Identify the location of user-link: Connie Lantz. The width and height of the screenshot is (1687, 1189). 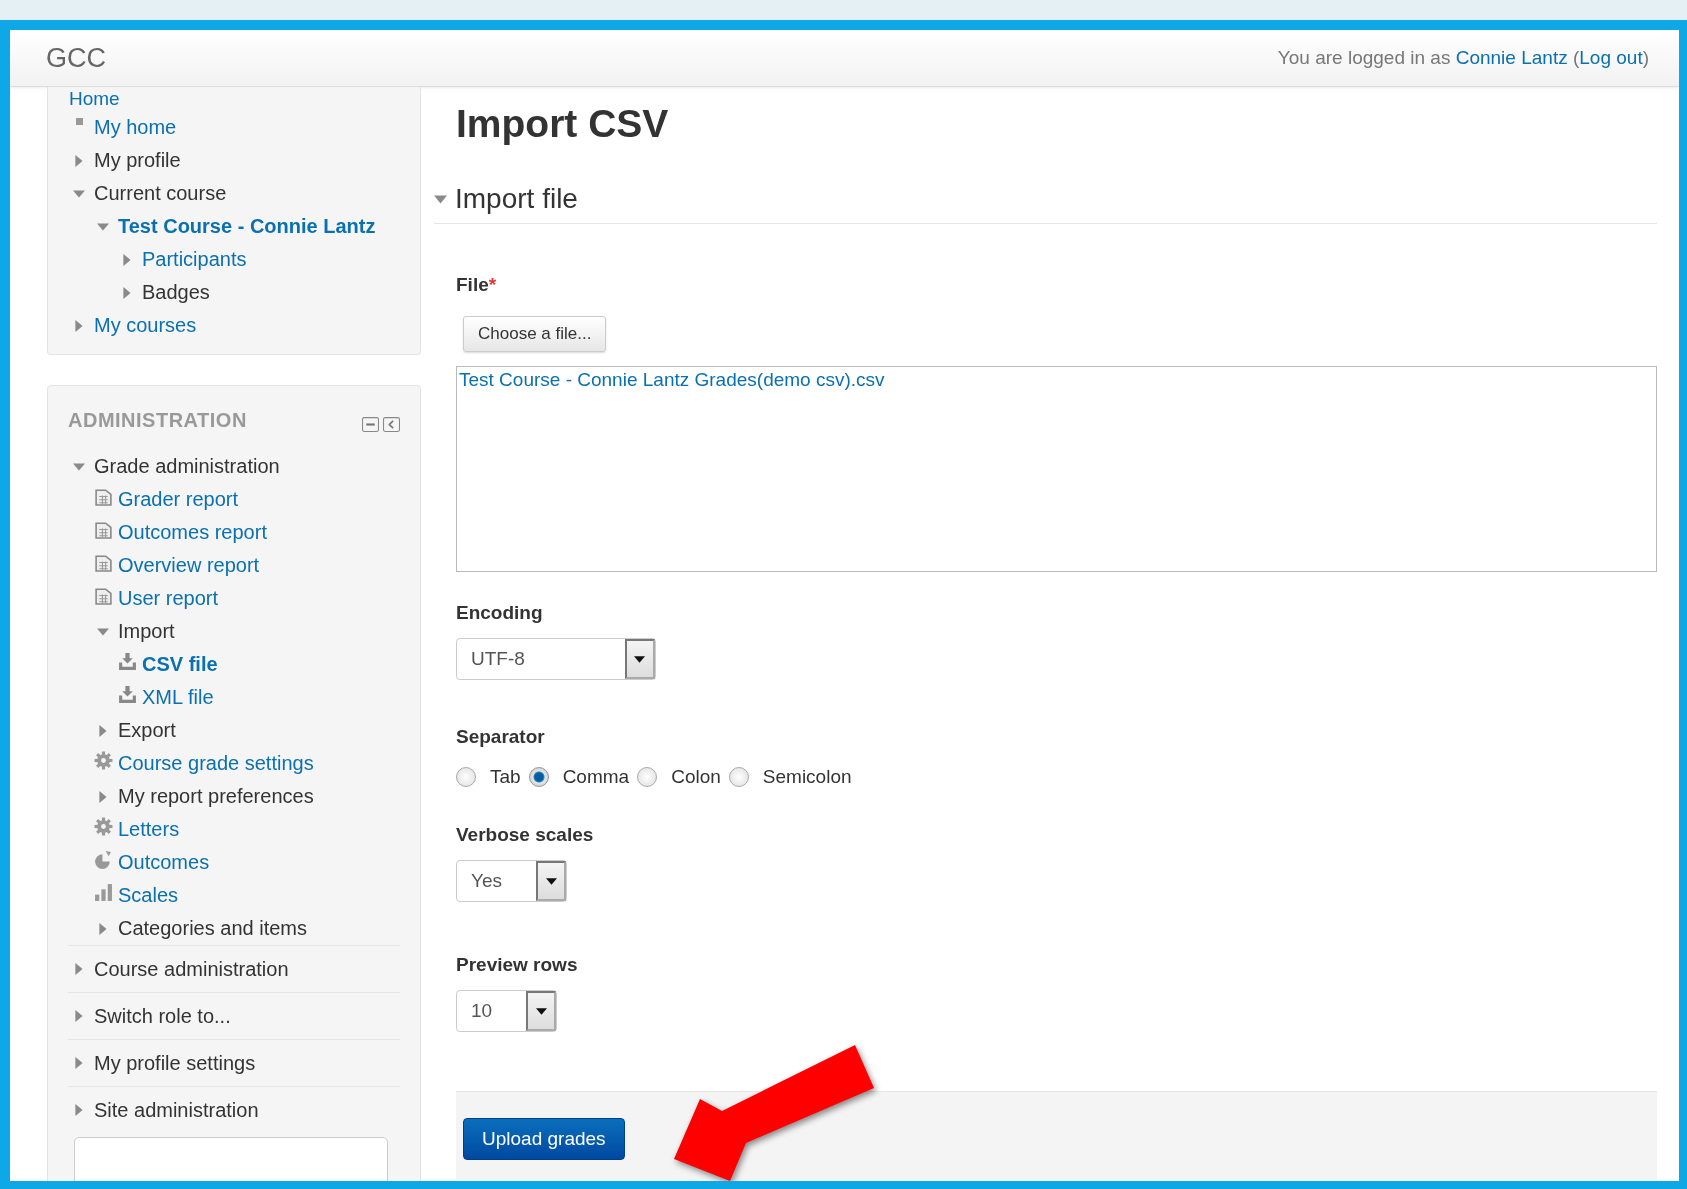
(1511, 57).